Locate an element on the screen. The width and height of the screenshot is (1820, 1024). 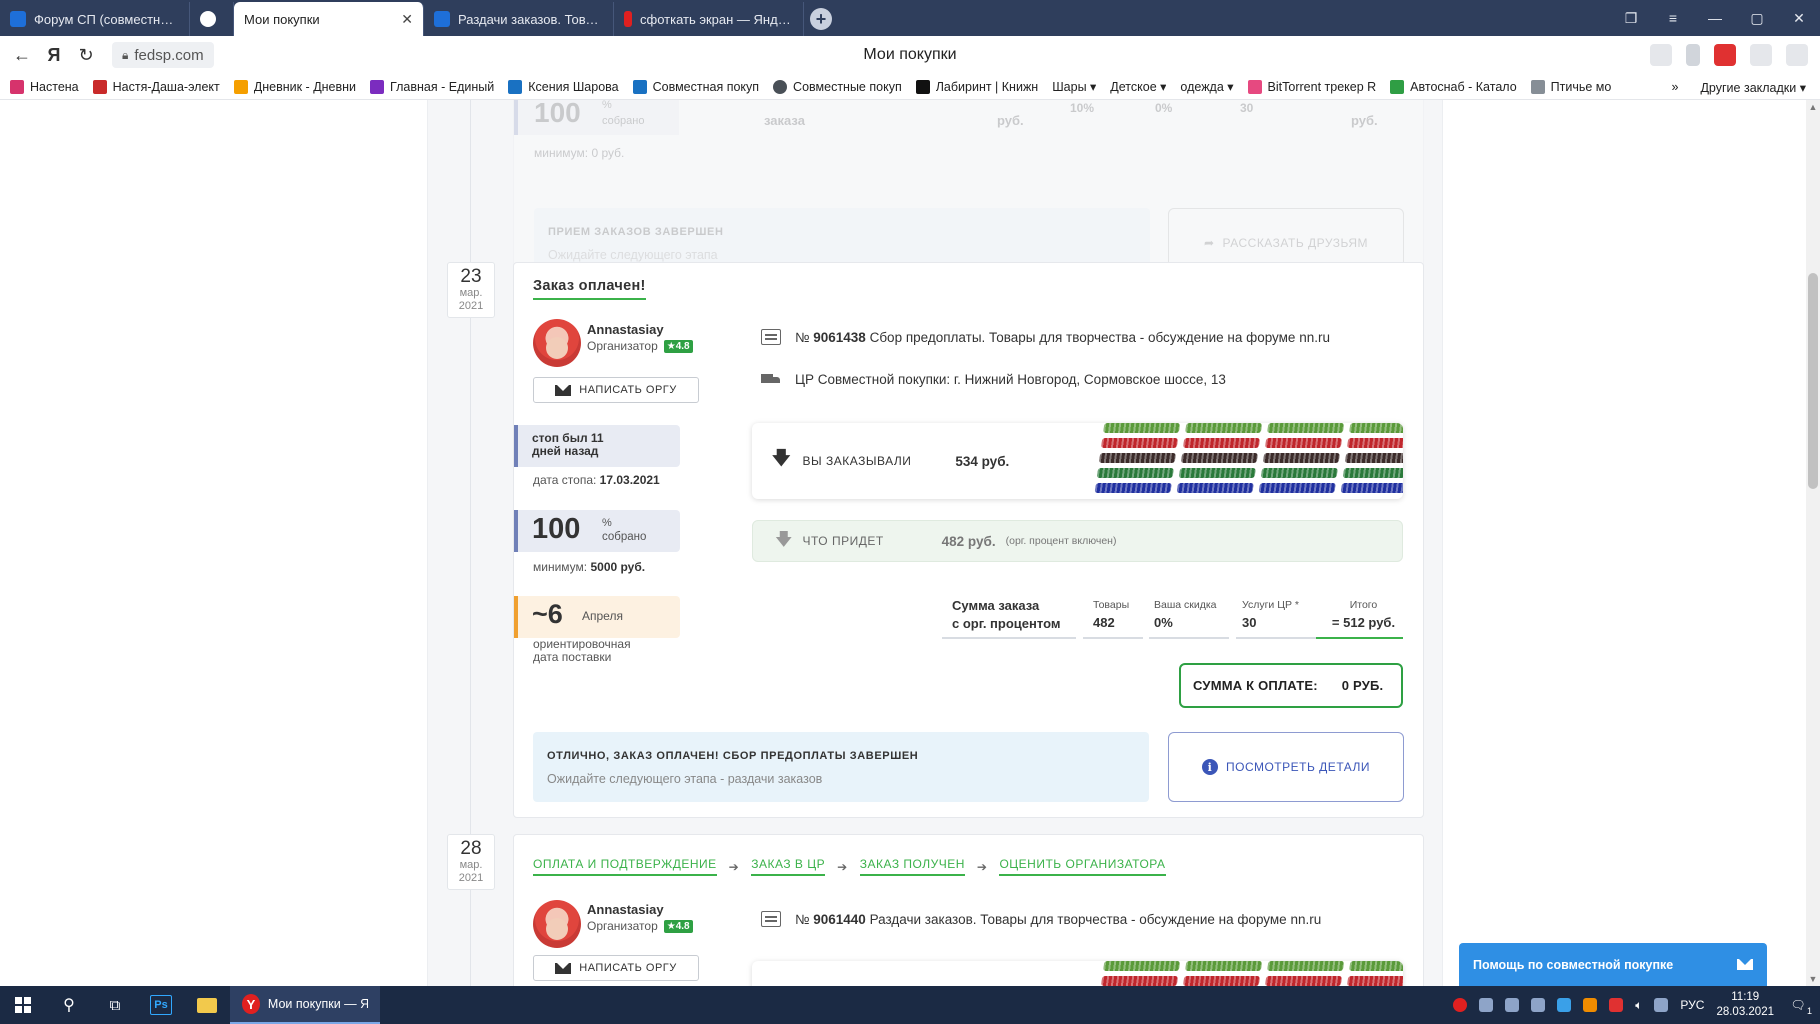
tray-yandex-icon is located at coordinates (1460, 1005).